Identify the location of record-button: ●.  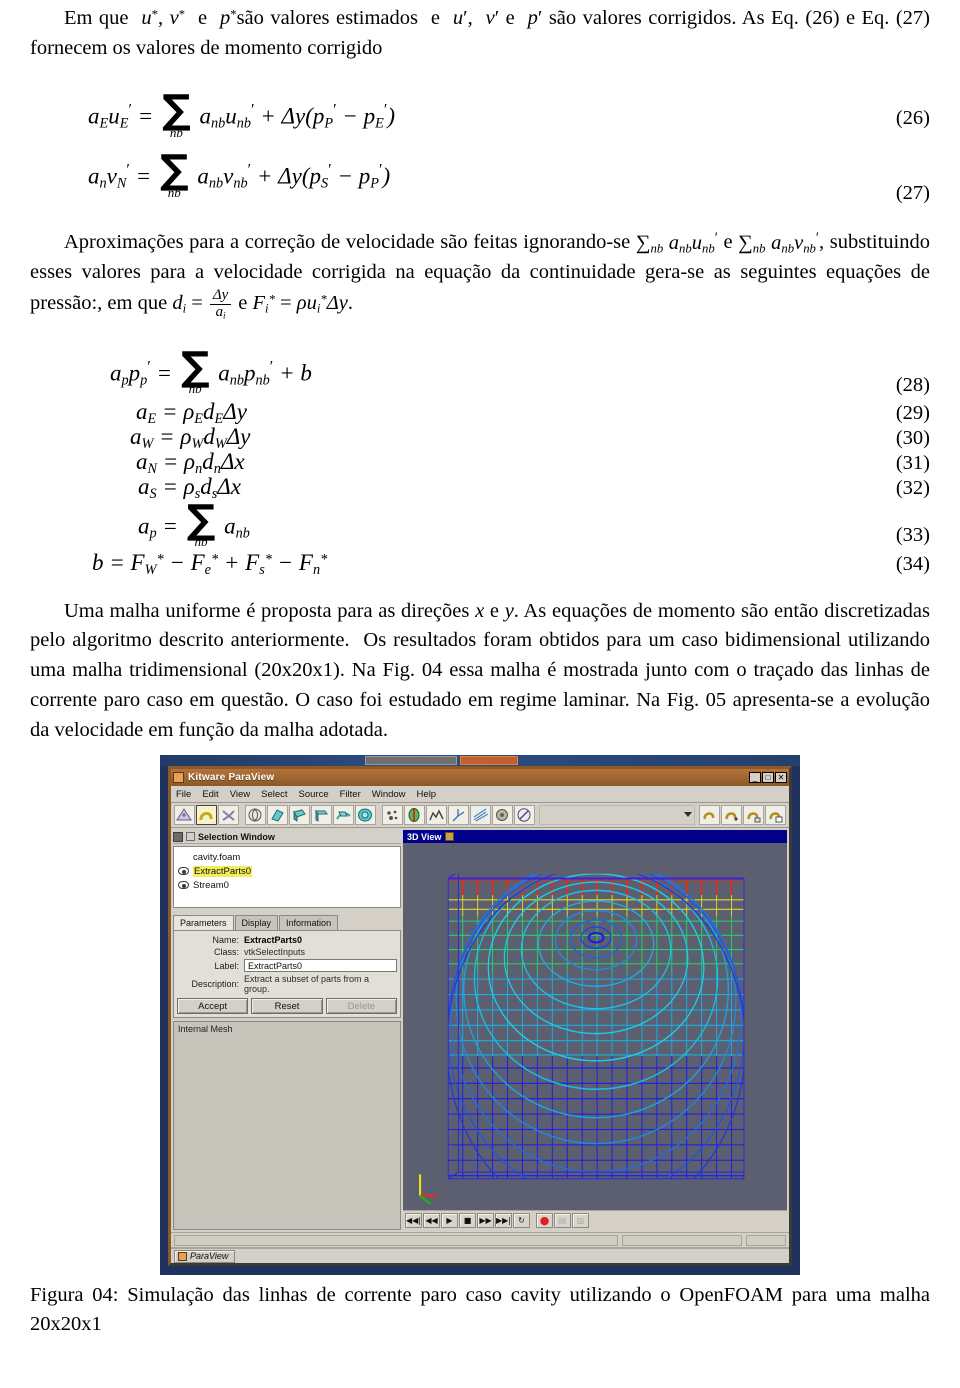
(544, 1221).